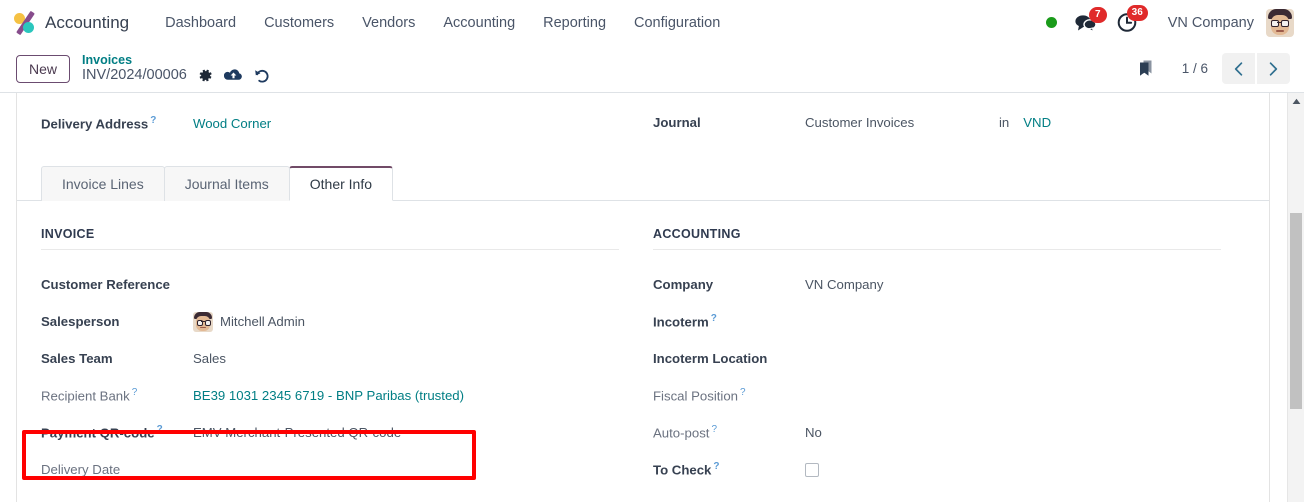 Image resolution: width=1304 pixels, height=502 pixels. What do you see at coordinates (233, 75) in the screenshot?
I see `cloud-upload-icon` at bounding box center [233, 75].